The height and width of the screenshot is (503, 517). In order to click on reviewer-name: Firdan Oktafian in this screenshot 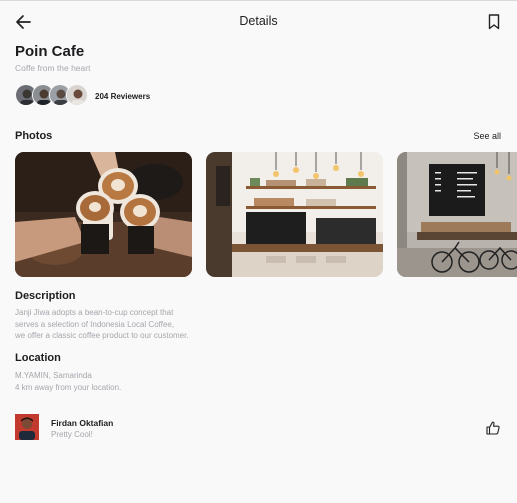, I will do `click(82, 423)`.